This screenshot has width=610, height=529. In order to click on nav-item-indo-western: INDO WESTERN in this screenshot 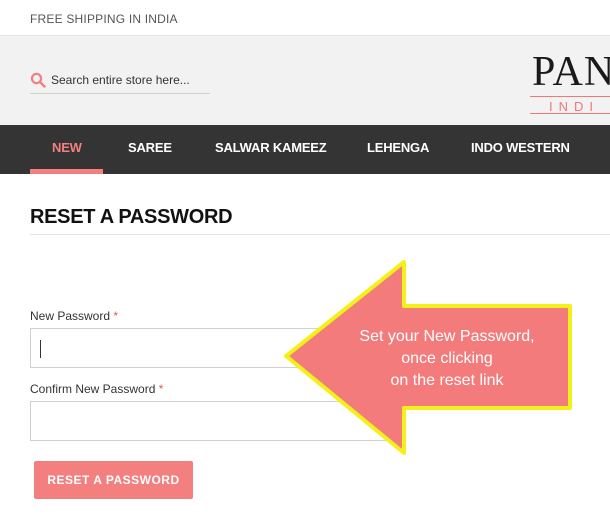, I will do `click(520, 147)`.